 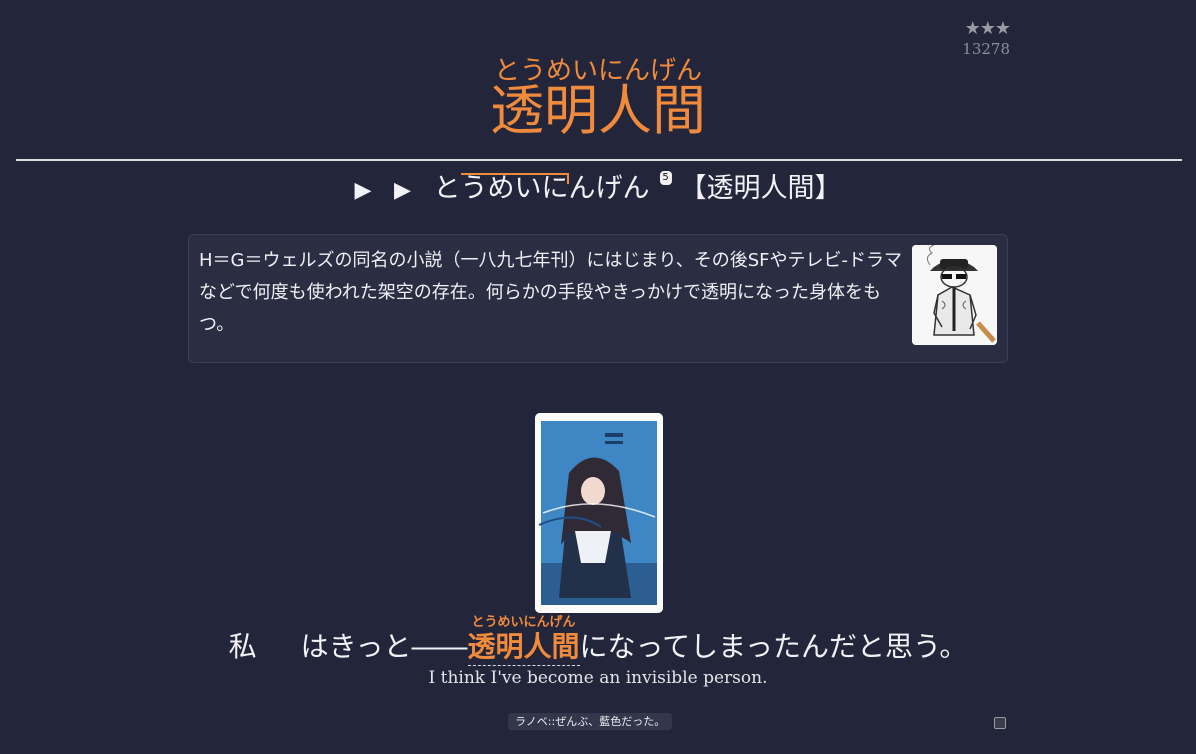 I want to click on pitch-accent-row: ▶ ▶ とうめいに んげん 5 【透明人間】, so click(x=598, y=190).